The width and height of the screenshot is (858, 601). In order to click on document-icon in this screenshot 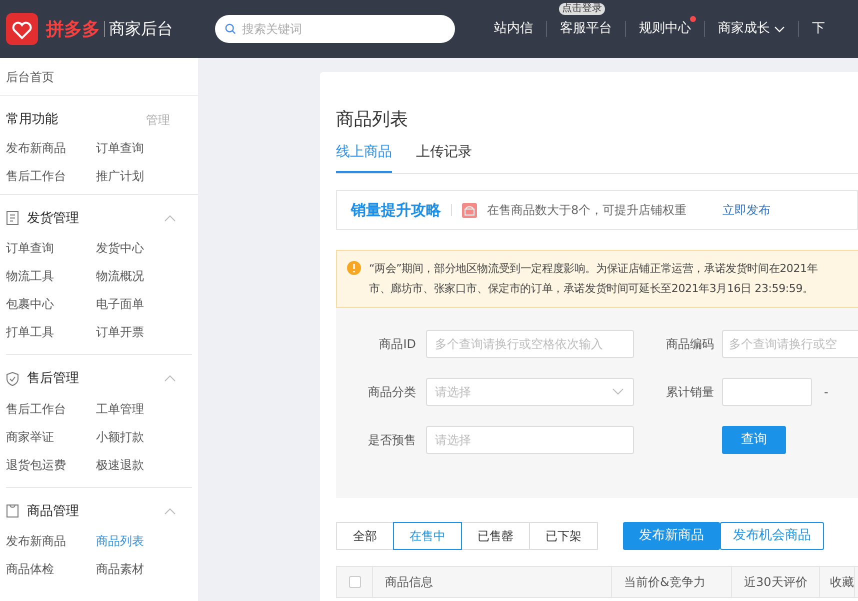, I will do `click(12, 218)`.